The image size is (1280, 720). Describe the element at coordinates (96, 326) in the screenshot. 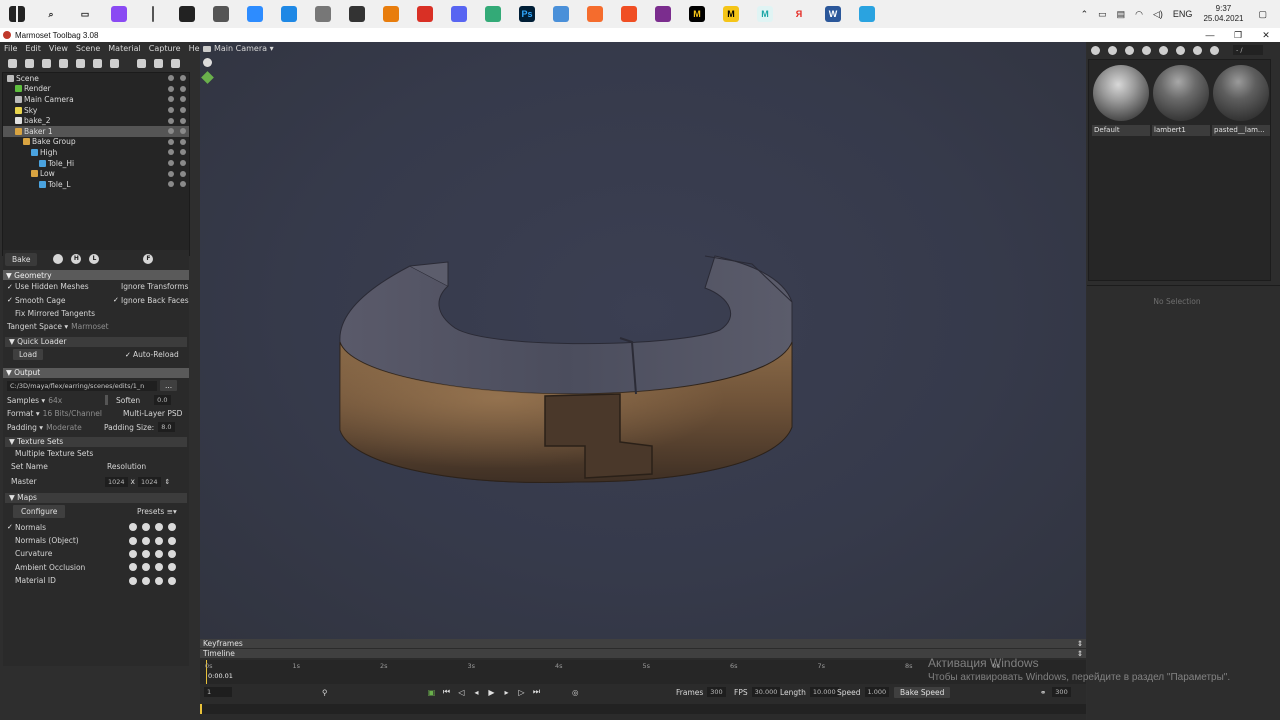

I see `tangent-space-row: Tangent Space ▾ Marmoset` at that location.